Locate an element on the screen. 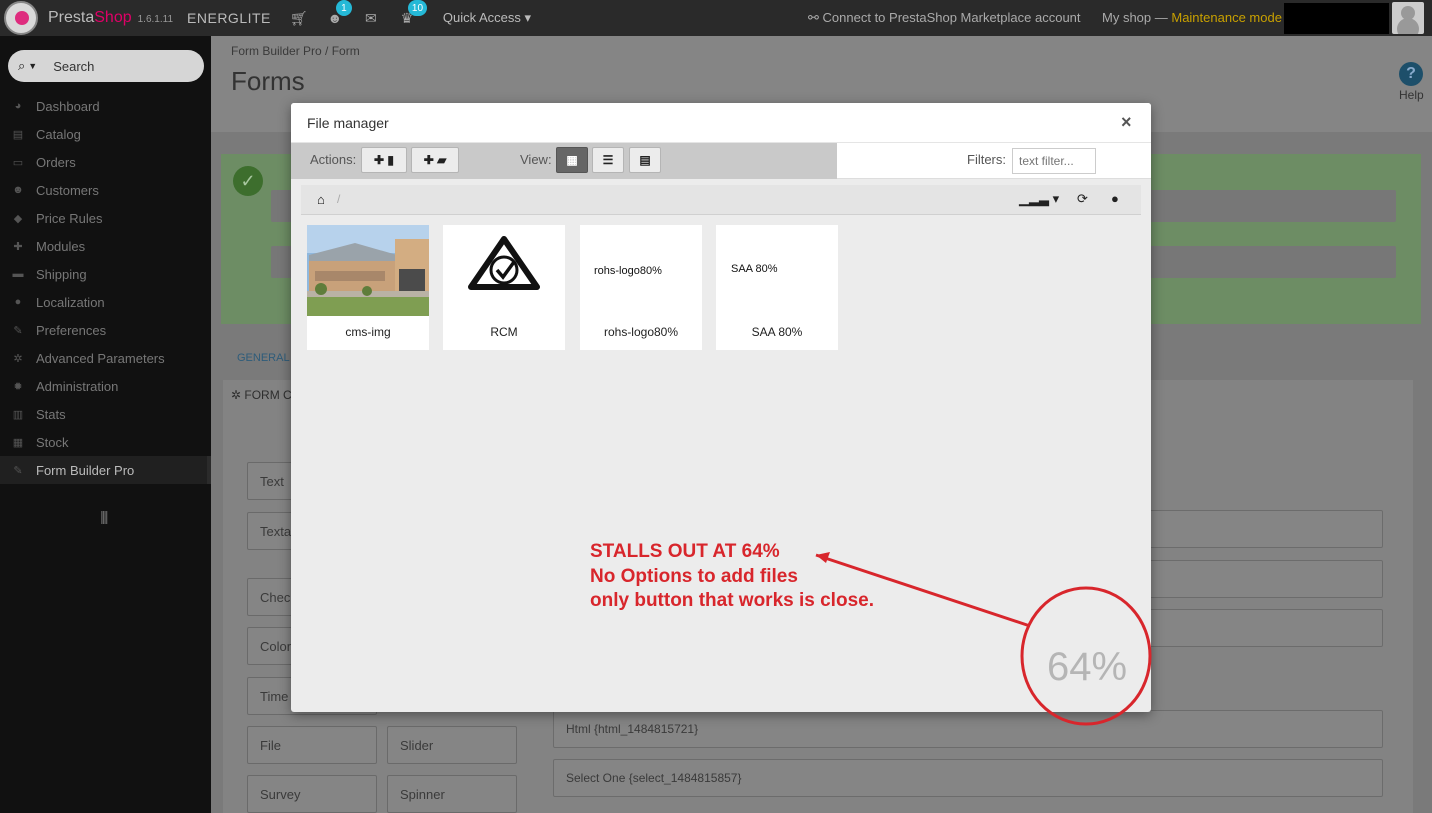 This screenshot has width=1432, height=813. cogs-icon: ✲ is located at coordinates (238, 395).